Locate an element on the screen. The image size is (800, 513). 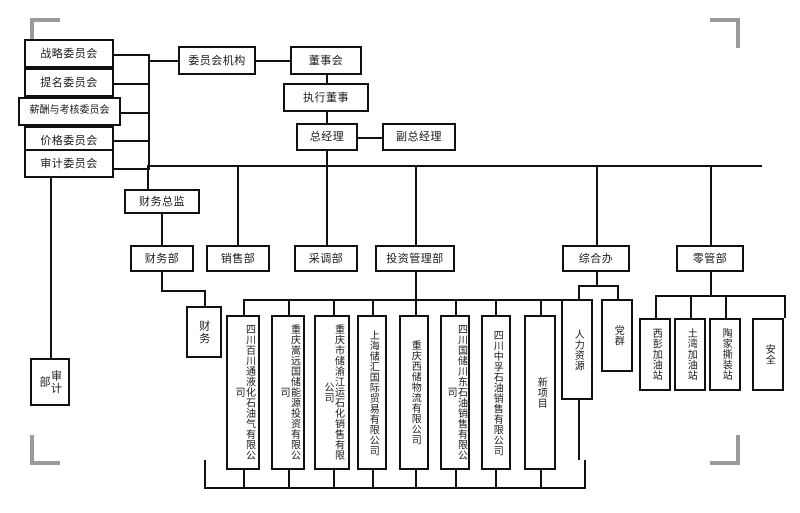
box-label: 土湾加油站 is located at coordinates (691, 354).